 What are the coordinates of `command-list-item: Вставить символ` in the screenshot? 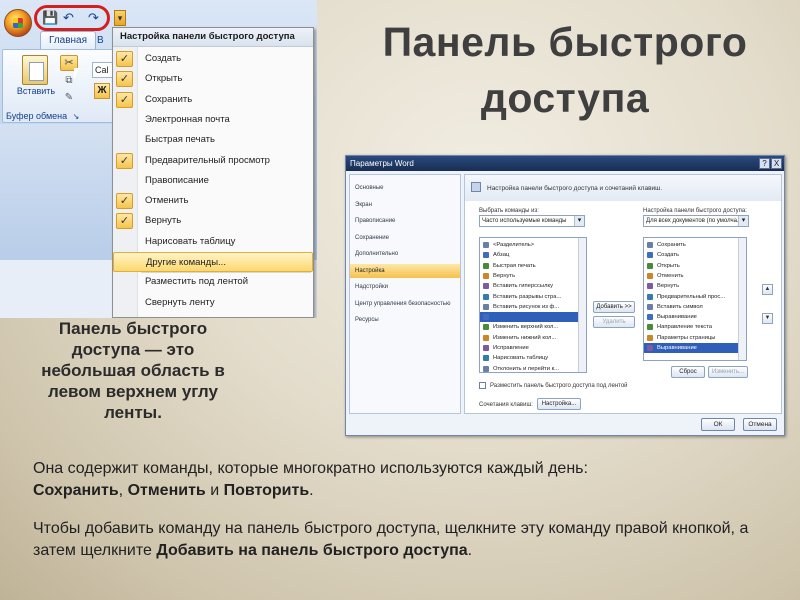 It's located at (693, 307).